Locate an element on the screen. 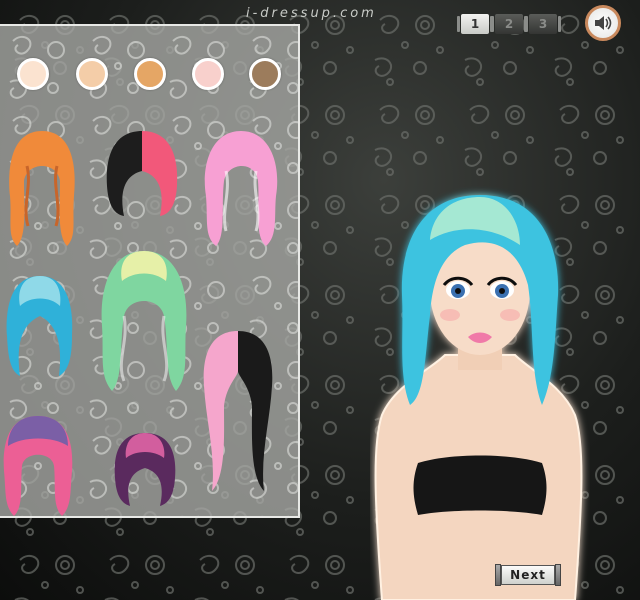 This screenshot has width=640, height=600. page-tab-3: 3 is located at coordinates (543, 24).